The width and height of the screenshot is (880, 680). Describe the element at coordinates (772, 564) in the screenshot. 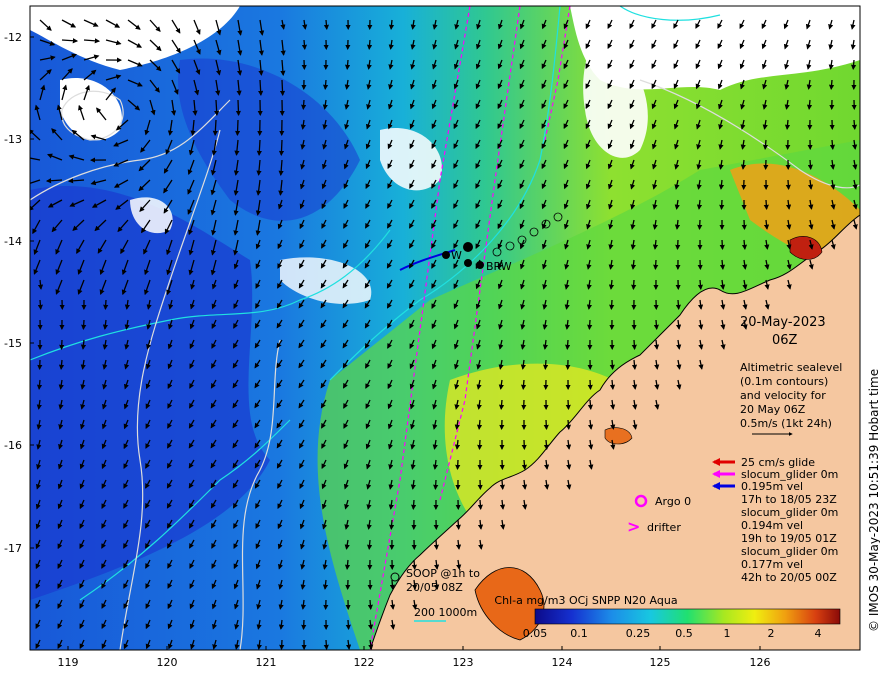

I see `legend-line: 0.177m vel` at that location.